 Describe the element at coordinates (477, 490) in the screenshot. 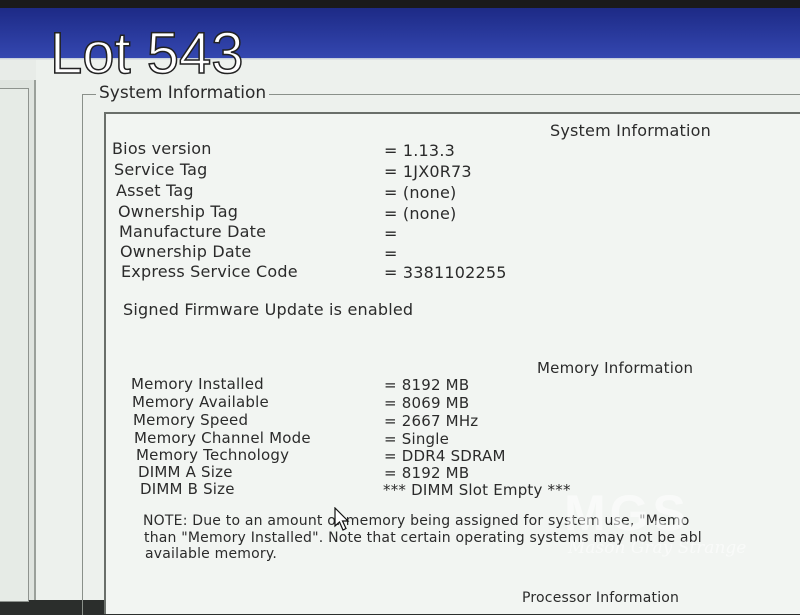

I see `dimm-b-size-value: *** DIMM Slot Empty ***` at that location.